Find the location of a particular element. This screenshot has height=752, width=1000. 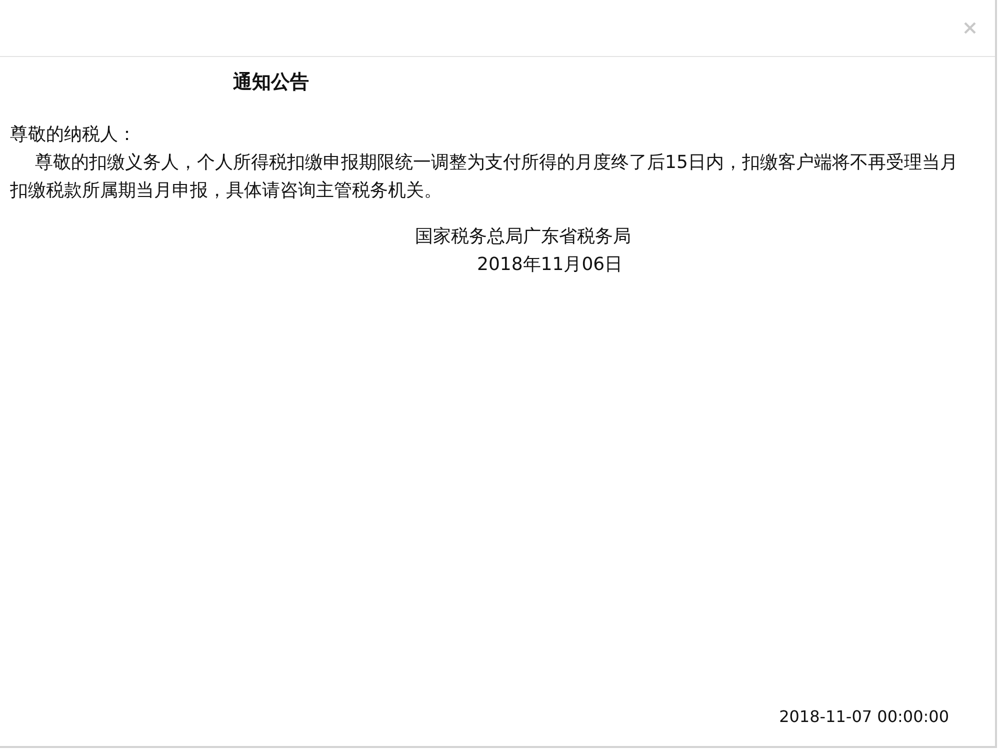

notice-title: 通知公告 is located at coordinates (271, 82).